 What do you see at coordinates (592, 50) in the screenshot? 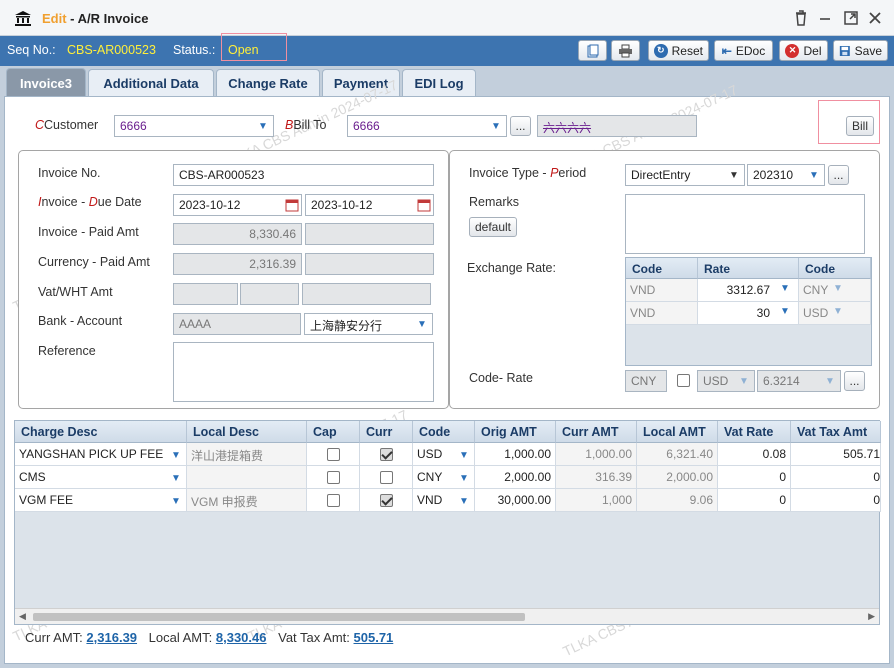
I see `copy-button` at bounding box center [592, 50].